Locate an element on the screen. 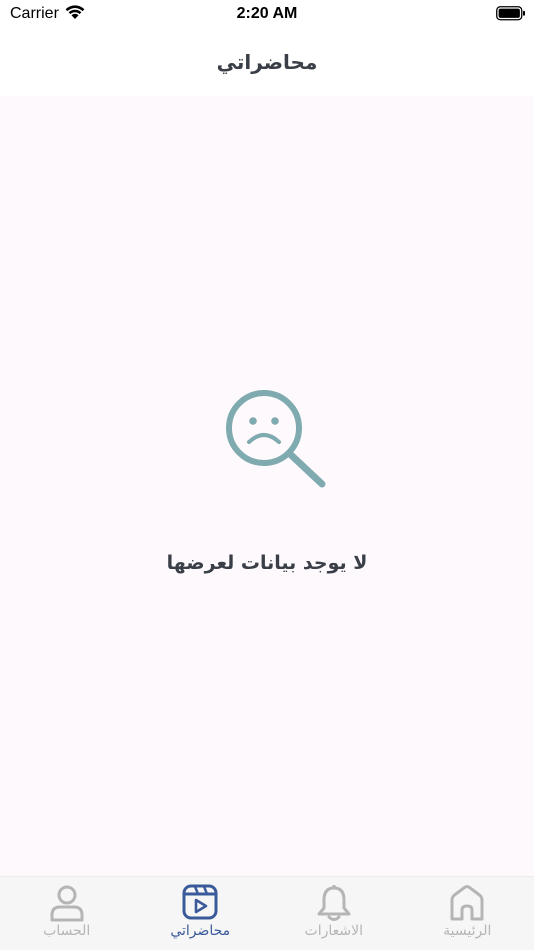  nav-header: محاضراتي is located at coordinates (267, 63).